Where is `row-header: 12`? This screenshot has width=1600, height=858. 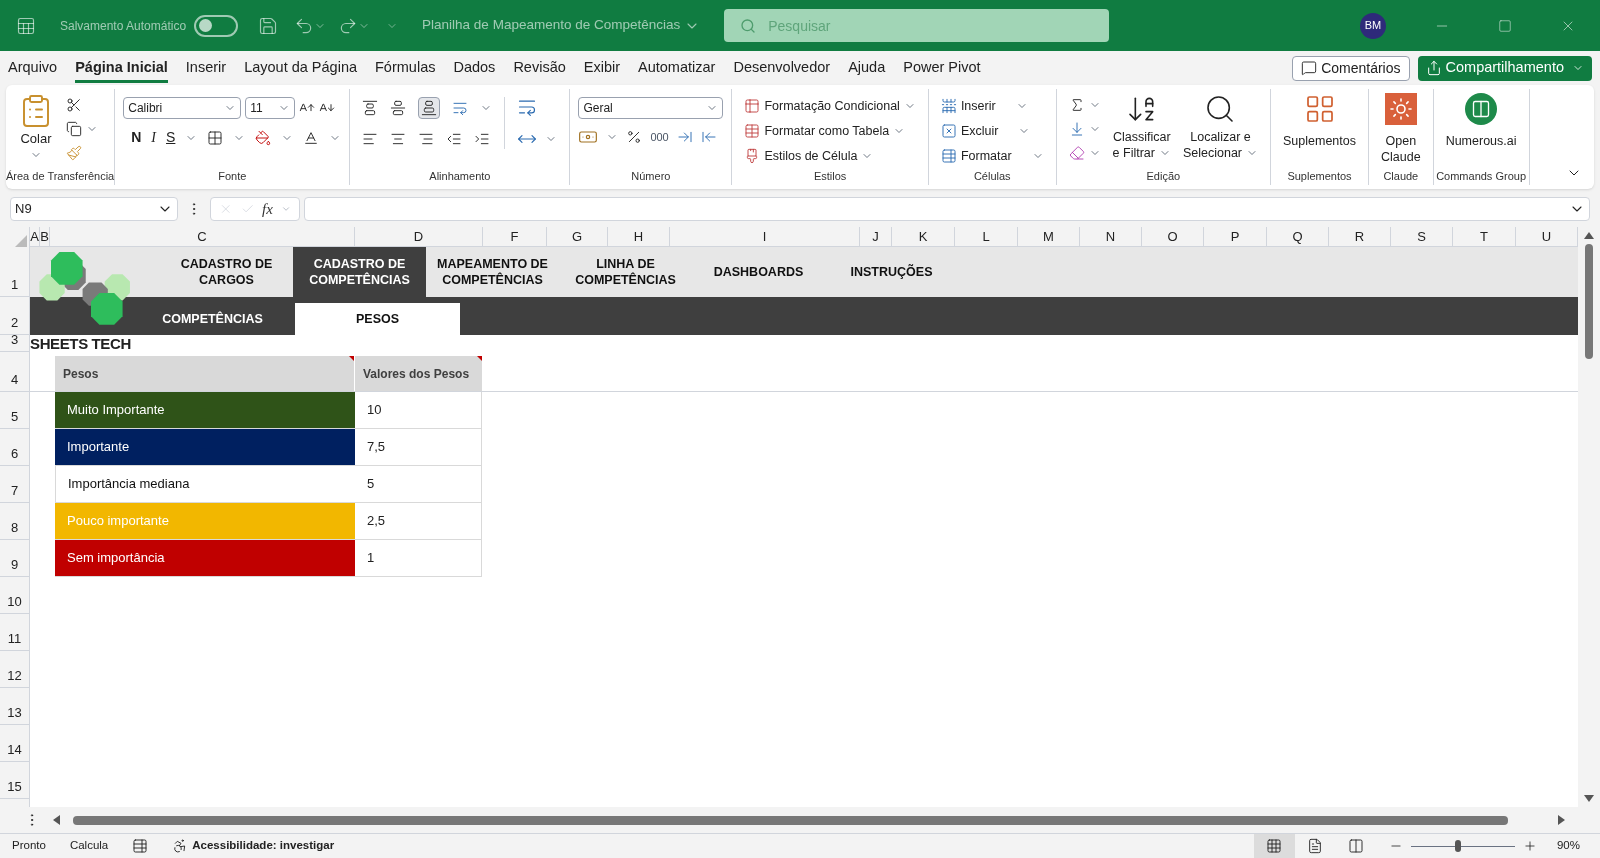
row-header: 12 is located at coordinates (14, 669).